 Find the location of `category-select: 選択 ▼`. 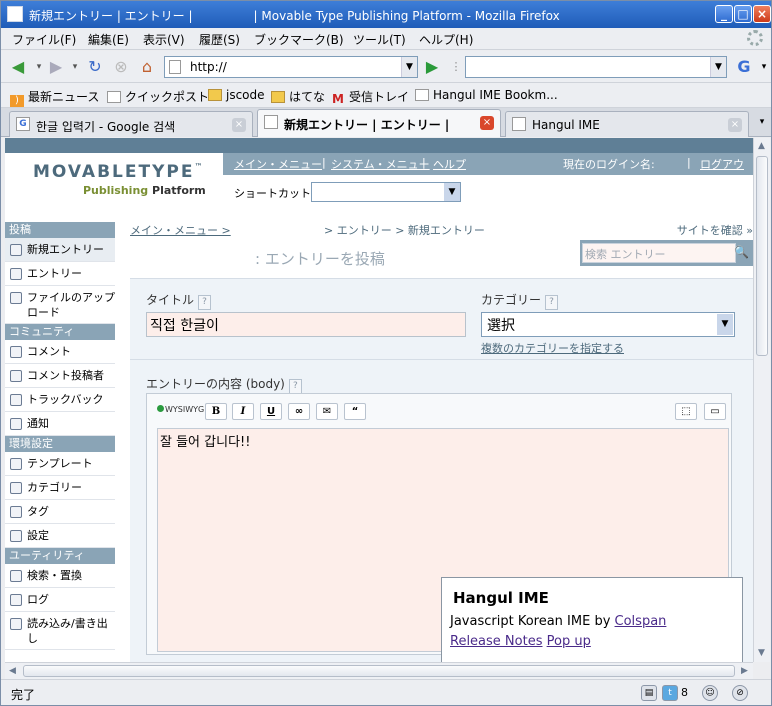

category-select: 選択 ▼ is located at coordinates (608, 324).